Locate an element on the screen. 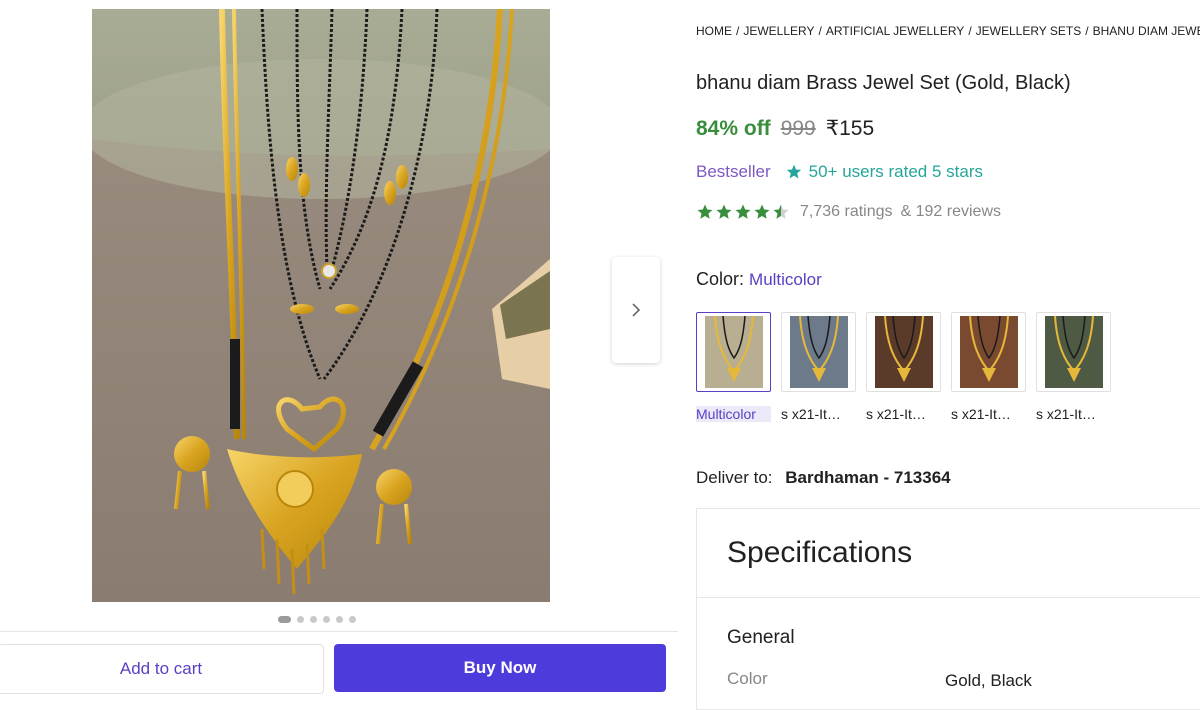 Image resolution: width=1200 pixels, height=710 pixels. specifications-heading: Specifications is located at coordinates (948, 553).